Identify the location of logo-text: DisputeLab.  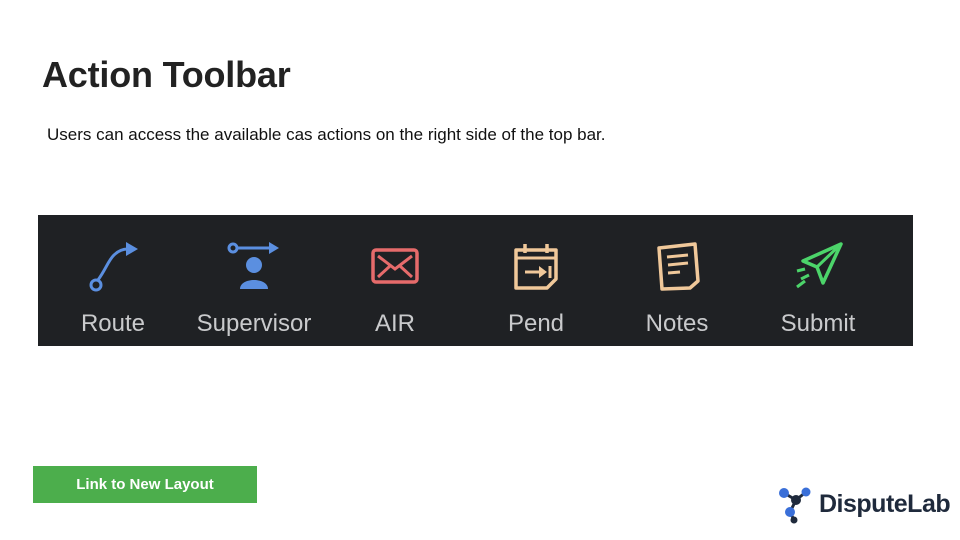
(885, 503).